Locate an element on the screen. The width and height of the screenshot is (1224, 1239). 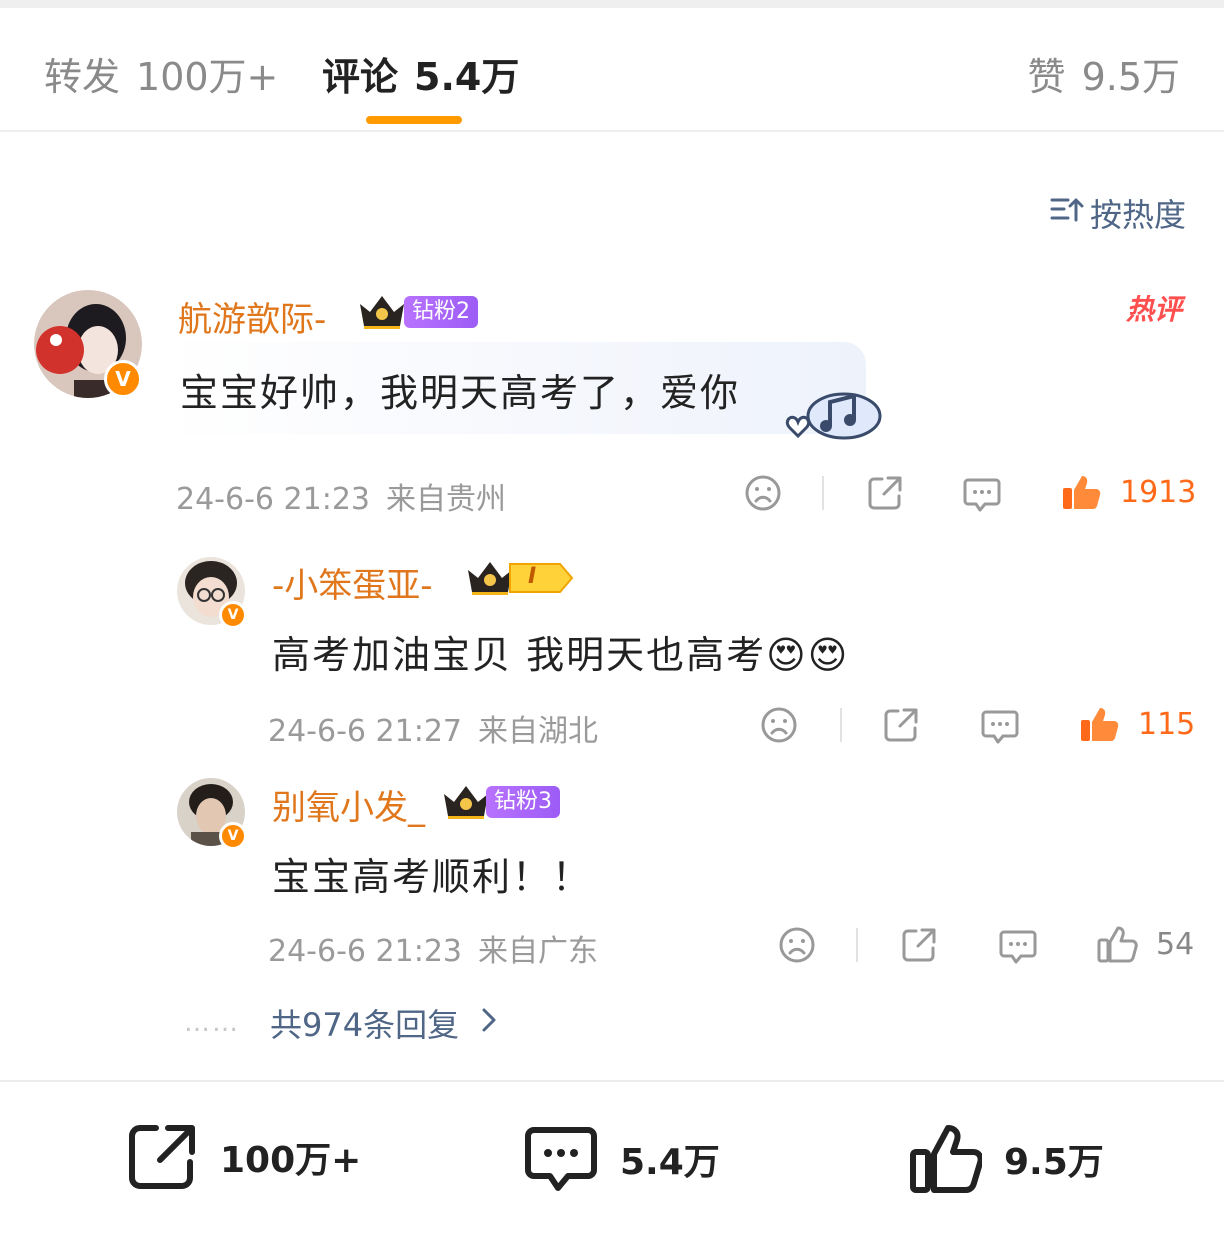
comment-username: 别氧小发_ is located at coordinates (348, 804).